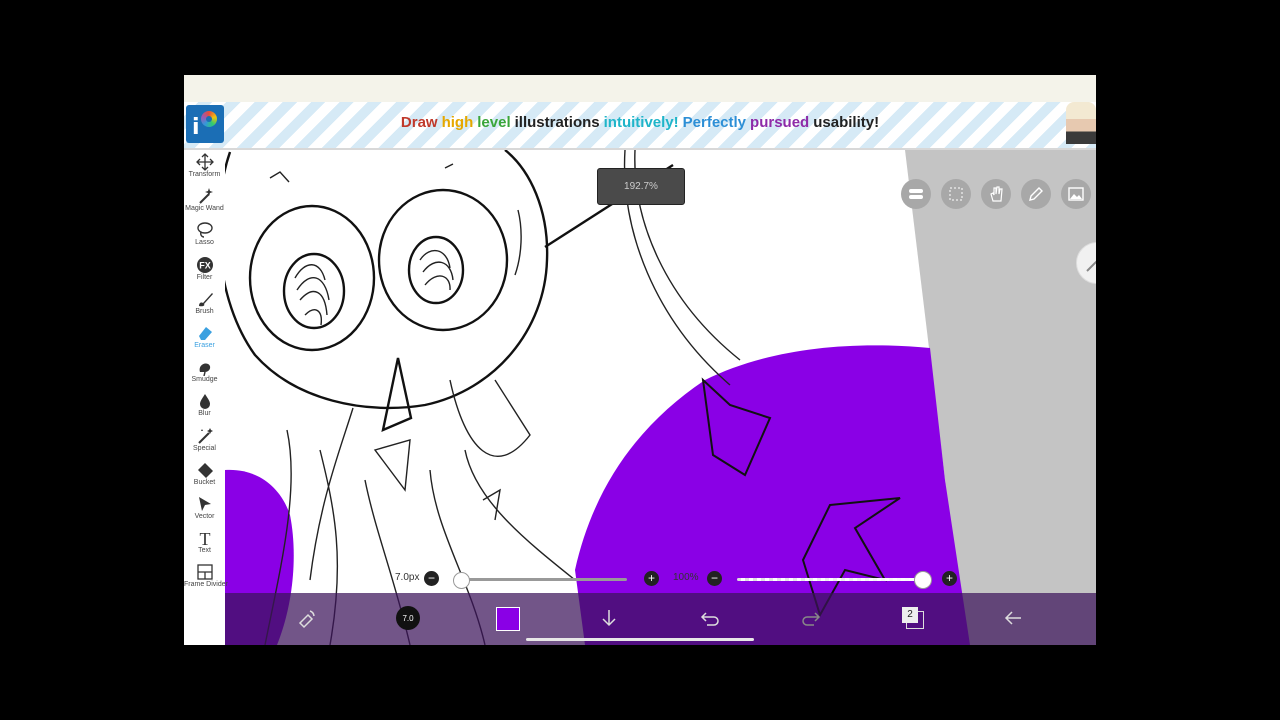 The height and width of the screenshot is (720, 1280). Describe the element at coordinates (780, 122) in the screenshot. I see `banner-word: pursued` at that location.